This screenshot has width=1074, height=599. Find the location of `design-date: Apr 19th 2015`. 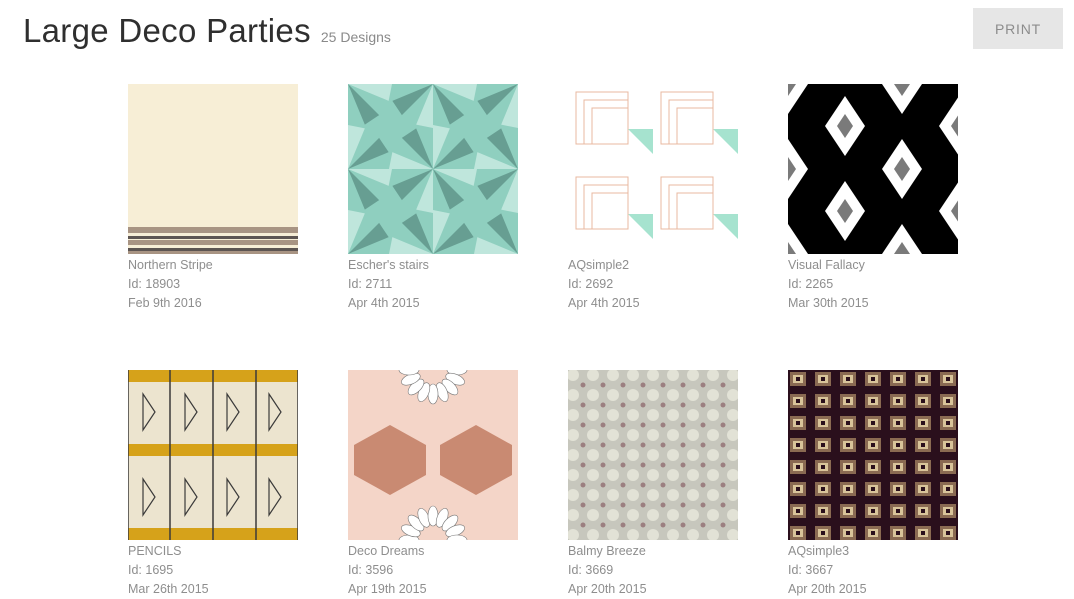

design-date: Apr 19th 2015 is located at coordinates (387, 589).